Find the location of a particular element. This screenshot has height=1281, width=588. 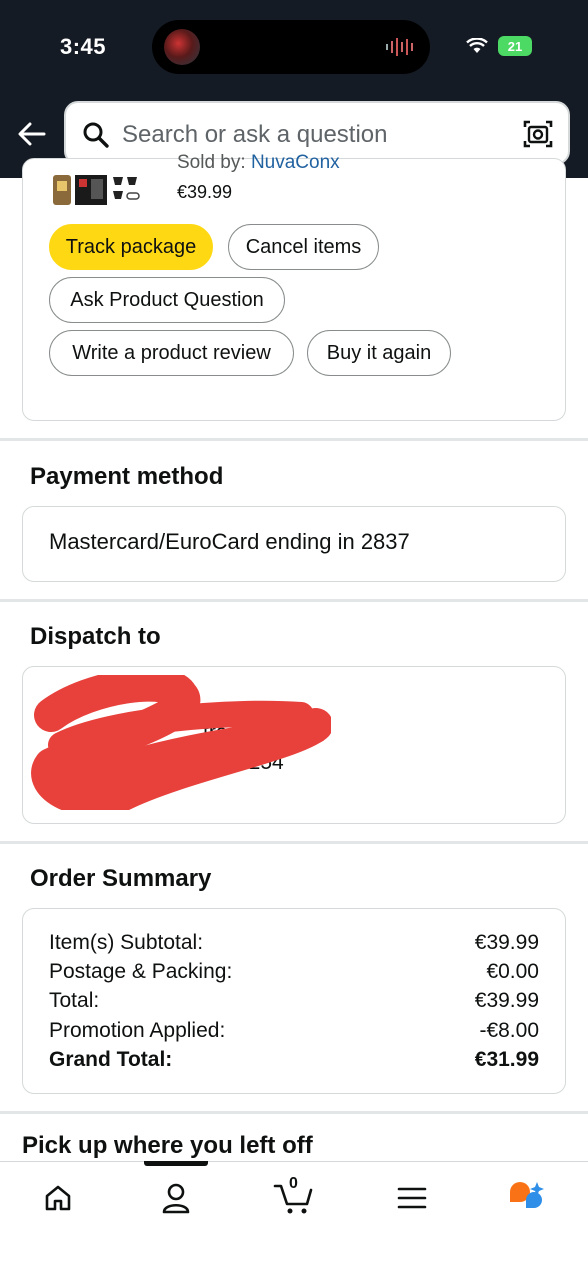

wifi-icon is located at coordinates (477, 45).